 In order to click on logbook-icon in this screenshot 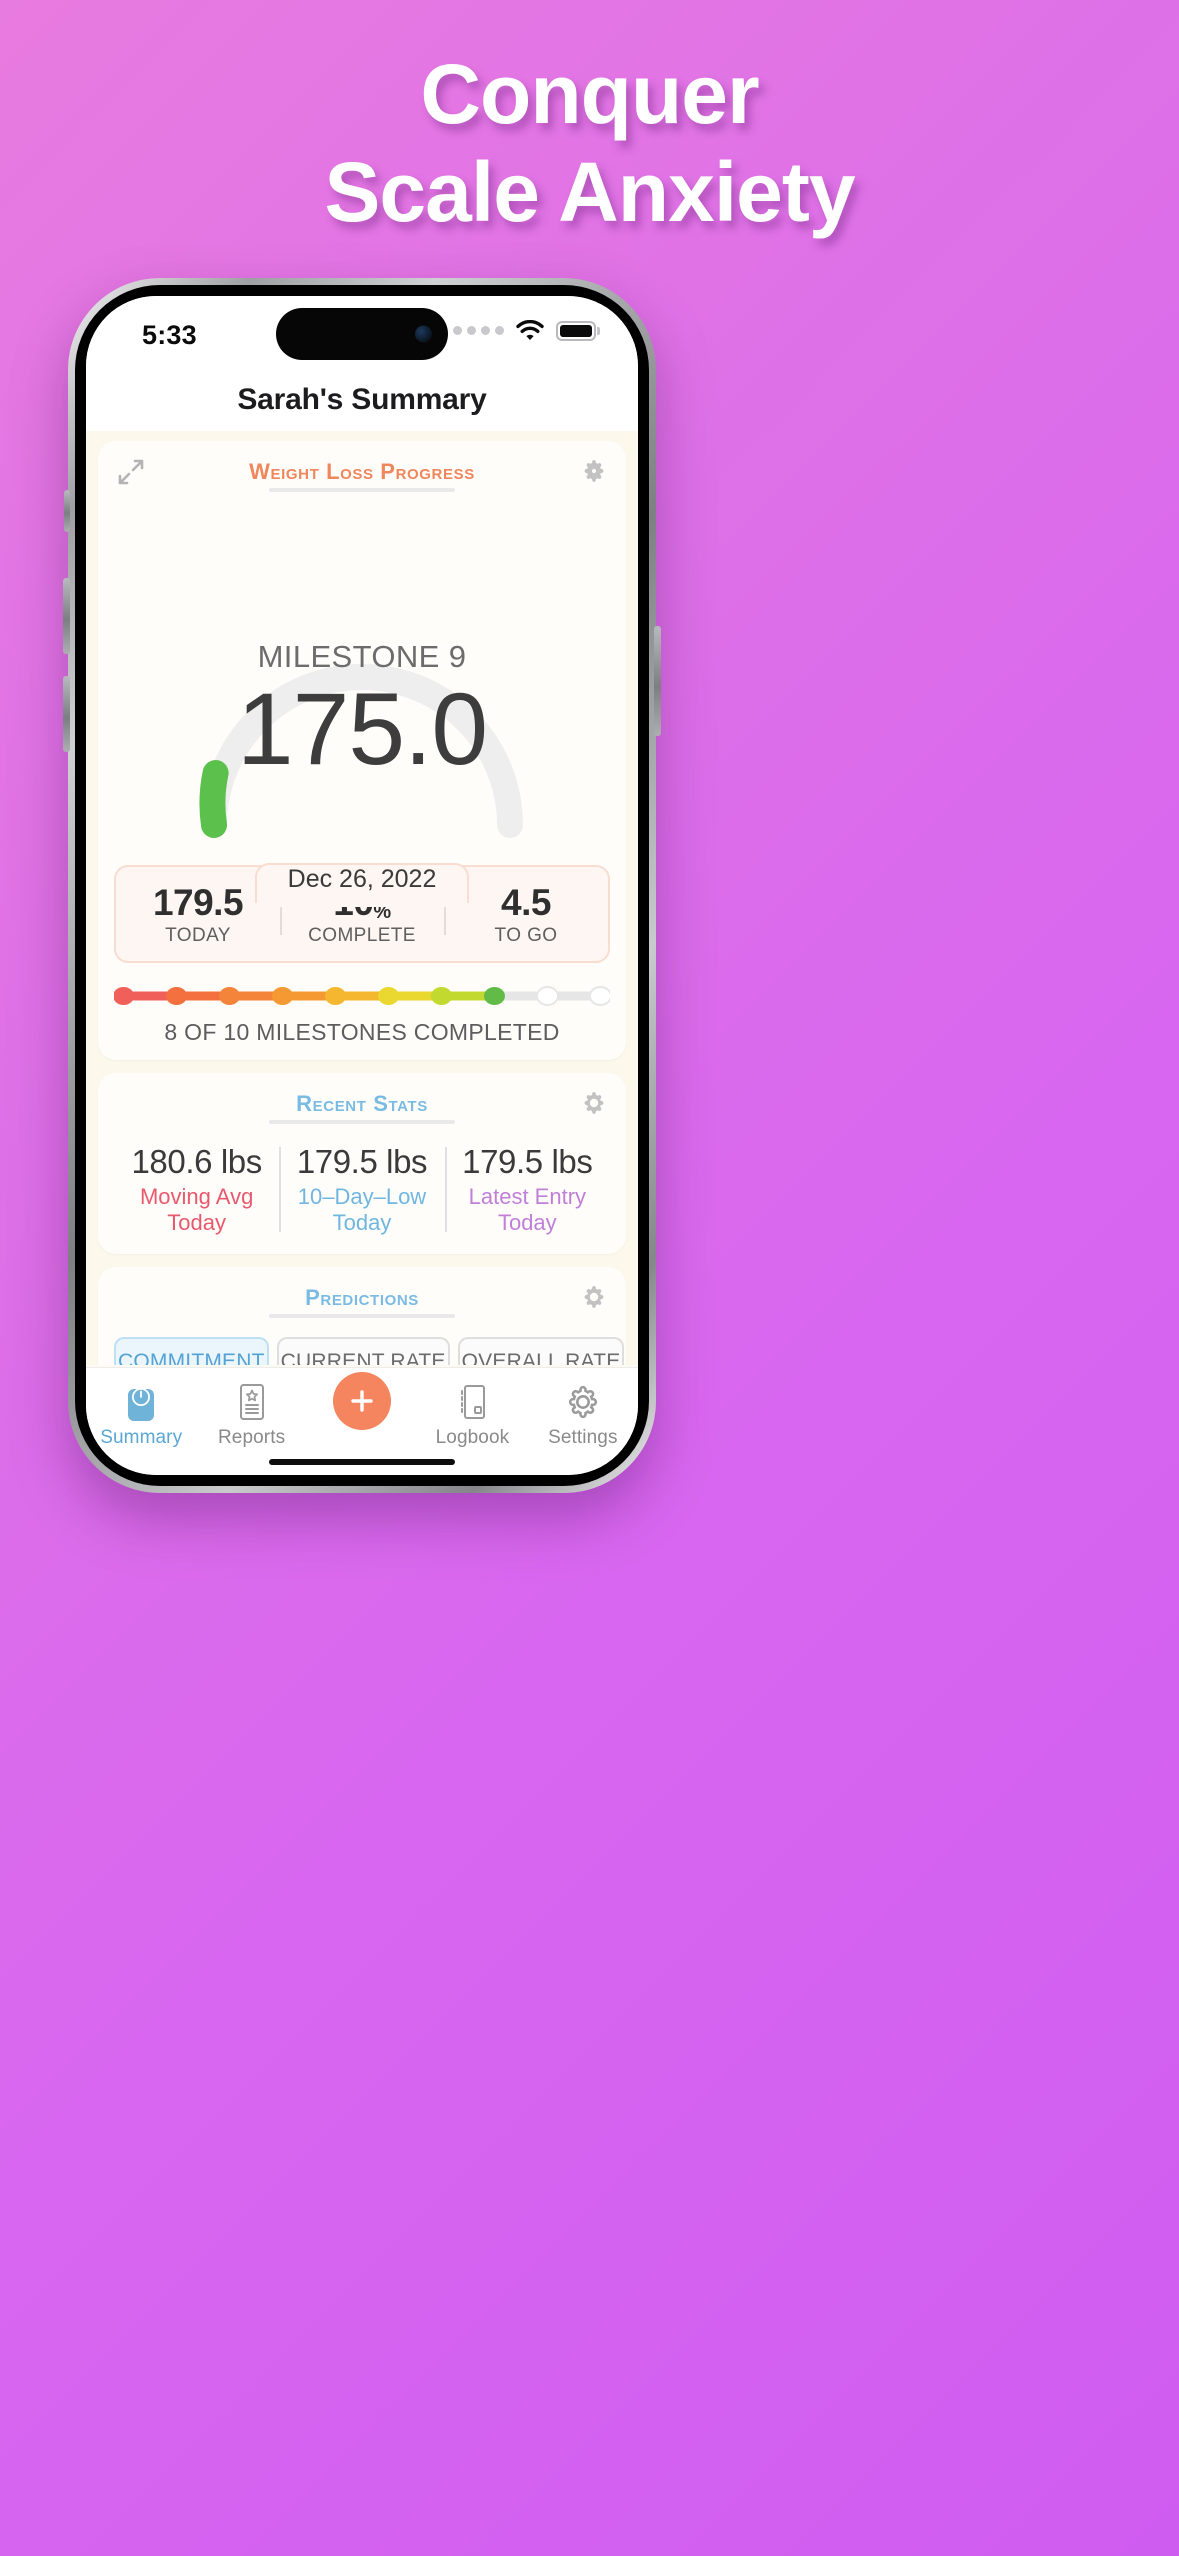, I will do `click(472, 1402)`.